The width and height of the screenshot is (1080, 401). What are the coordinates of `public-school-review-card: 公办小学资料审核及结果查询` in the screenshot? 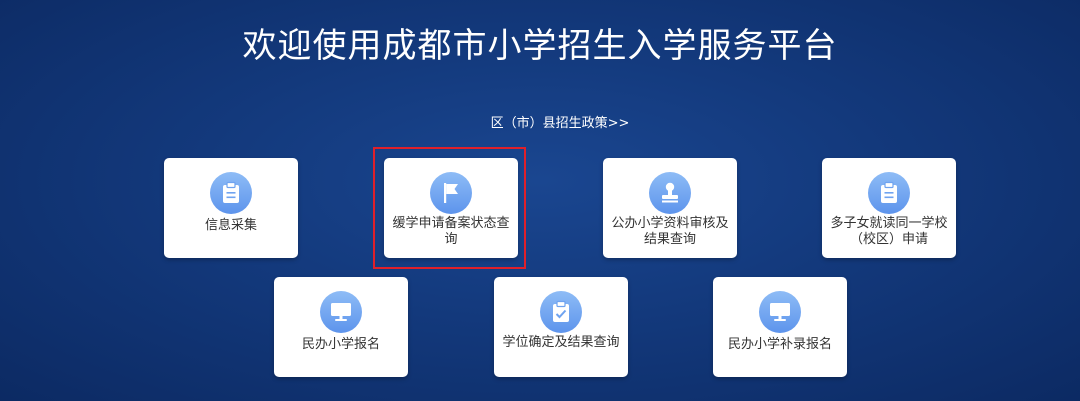 It's located at (670, 208).